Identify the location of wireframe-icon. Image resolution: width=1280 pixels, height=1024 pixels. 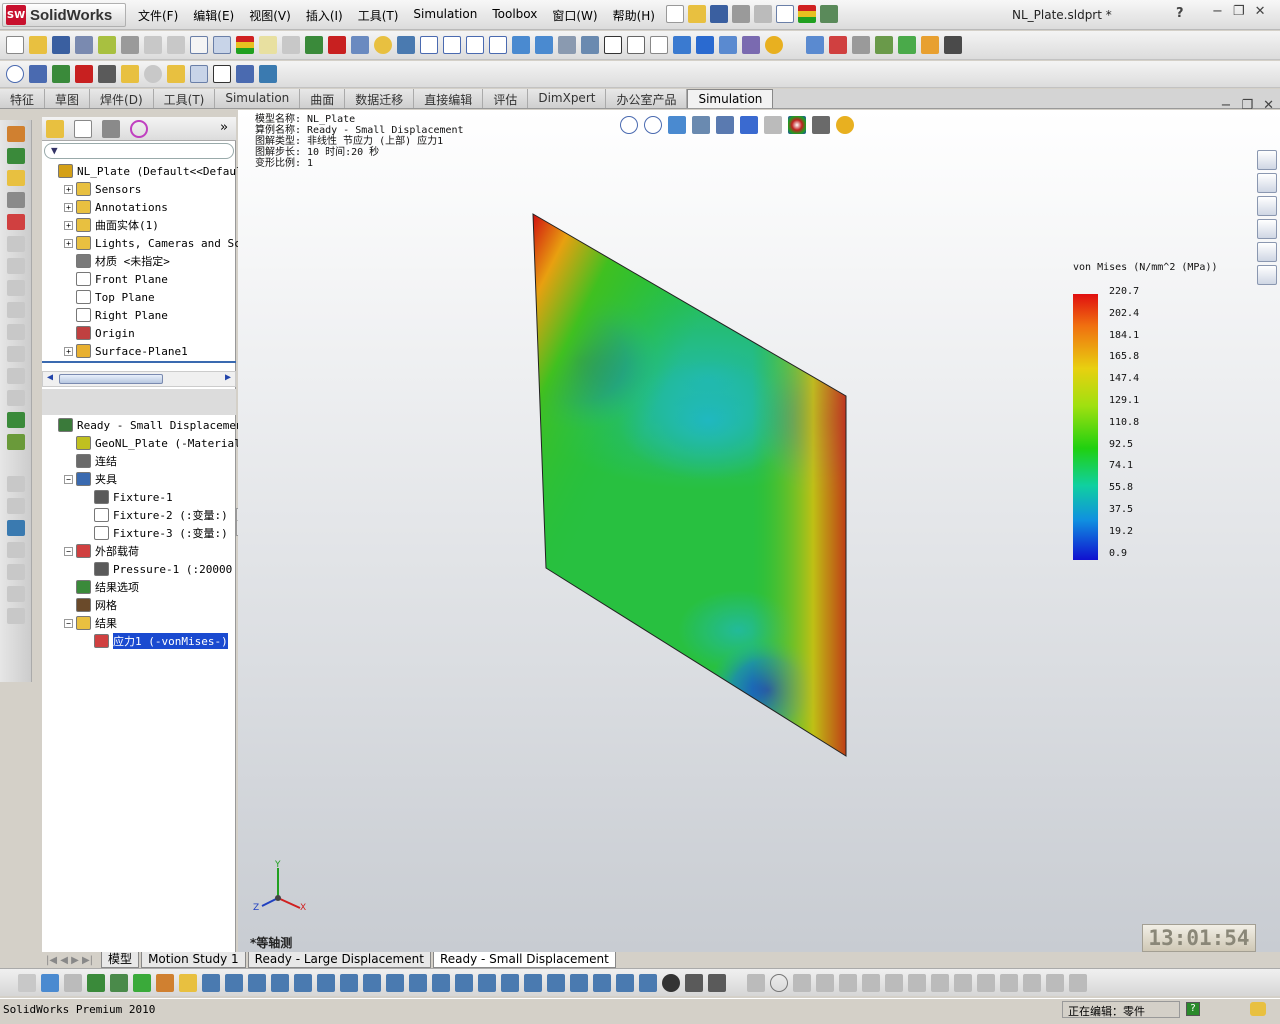
(613, 45).